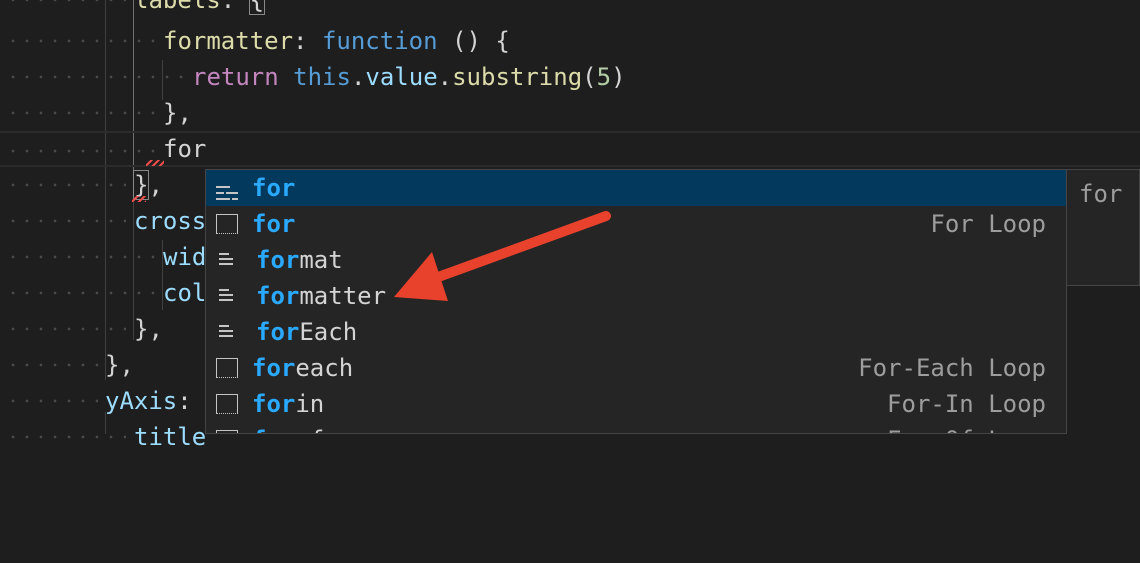 The width and height of the screenshot is (1140, 563). What do you see at coordinates (502, 256) in the screenshot?
I see `annotation-arrow-icon` at bounding box center [502, 256].